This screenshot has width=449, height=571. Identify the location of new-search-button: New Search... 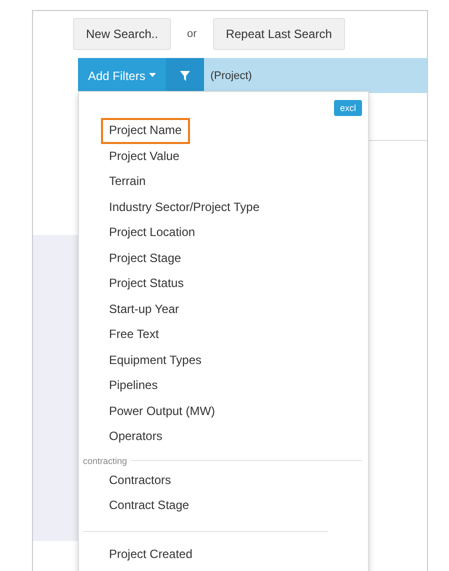
(122, 34).